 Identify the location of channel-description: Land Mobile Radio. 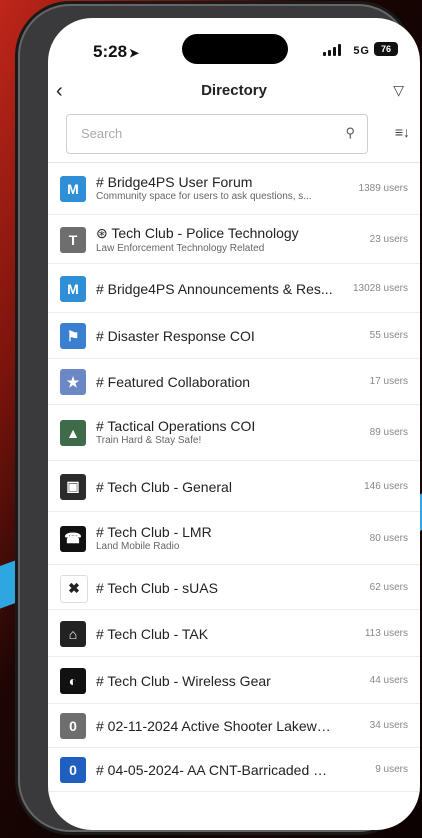
(138, 546).